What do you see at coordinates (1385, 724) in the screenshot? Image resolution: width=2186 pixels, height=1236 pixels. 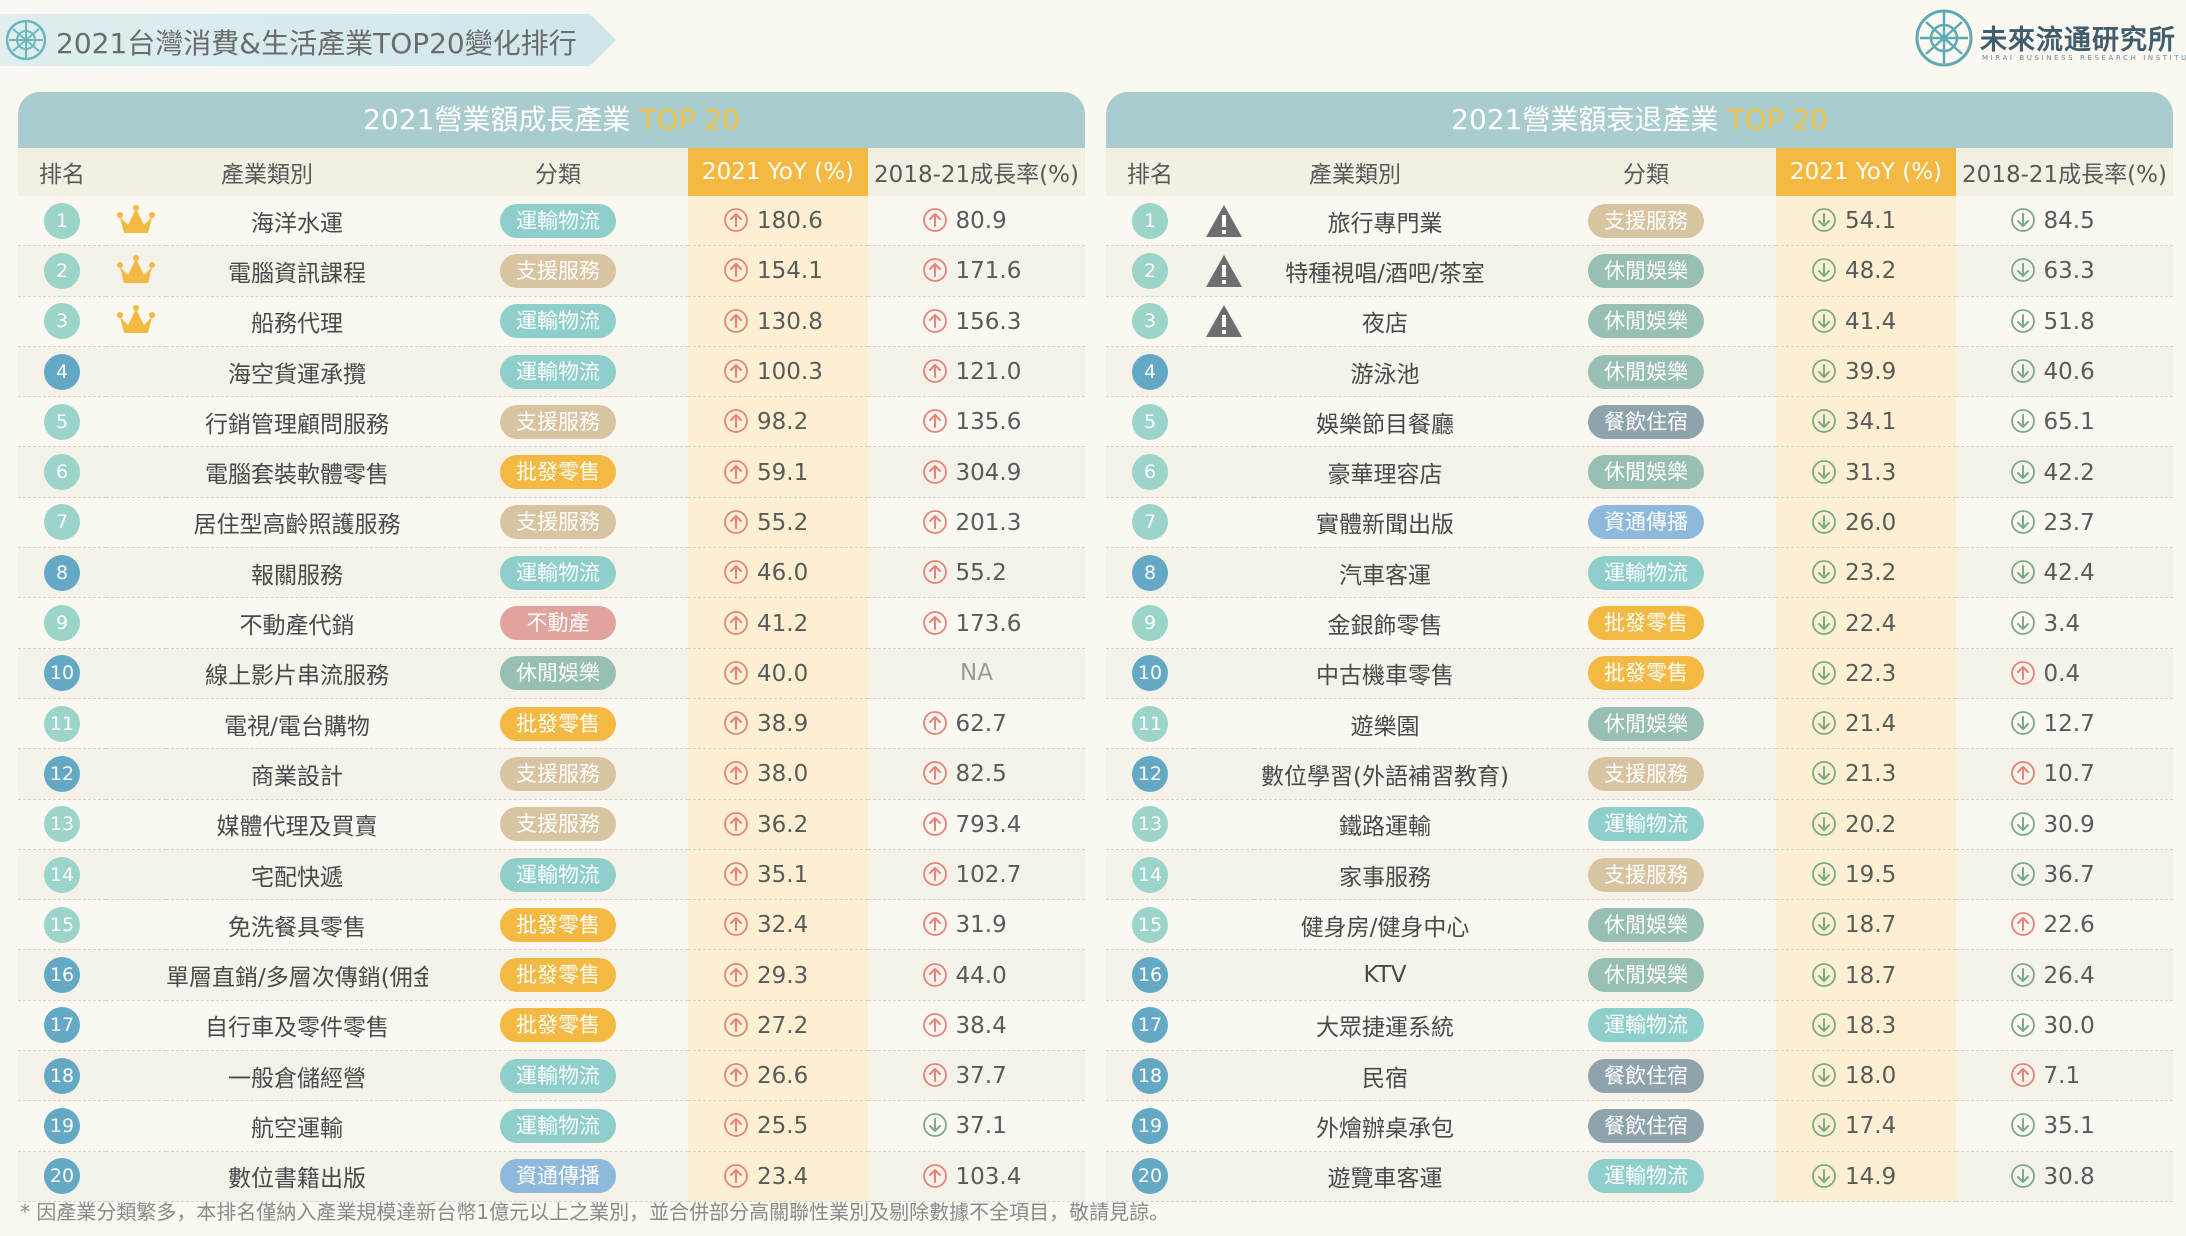 I see `industry-name: 遊樂園` at bounding box center [1385, 724].